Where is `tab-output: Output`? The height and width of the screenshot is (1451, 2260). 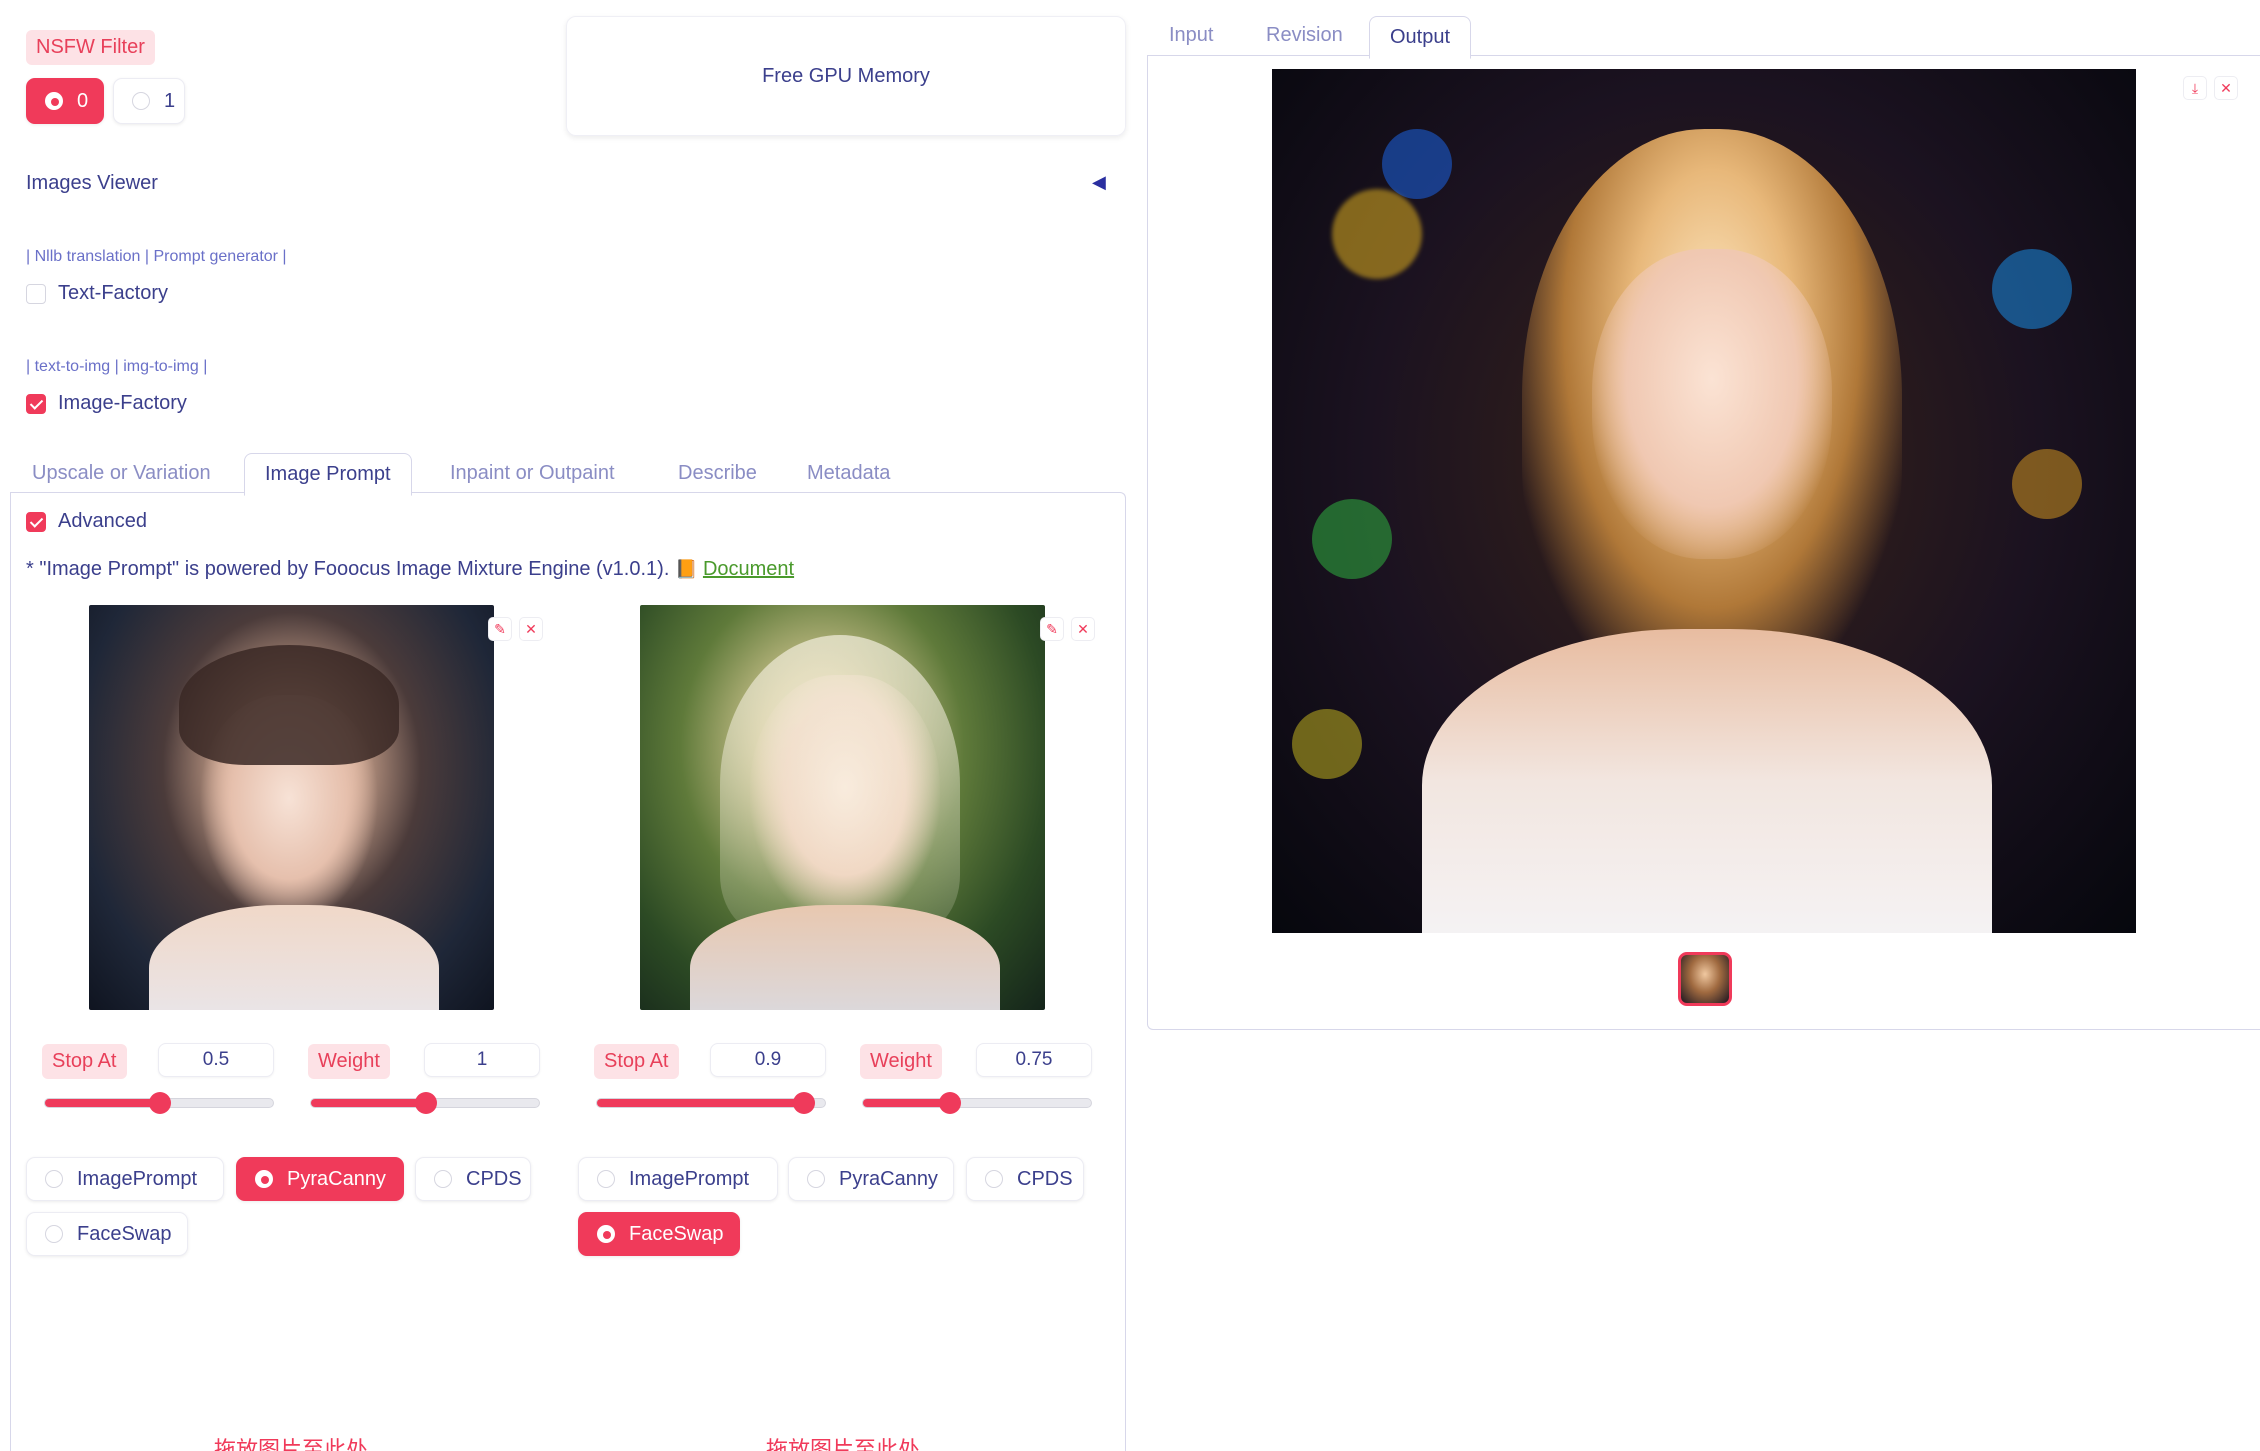
tab-output: Output is located at coordinates (1420, 37).